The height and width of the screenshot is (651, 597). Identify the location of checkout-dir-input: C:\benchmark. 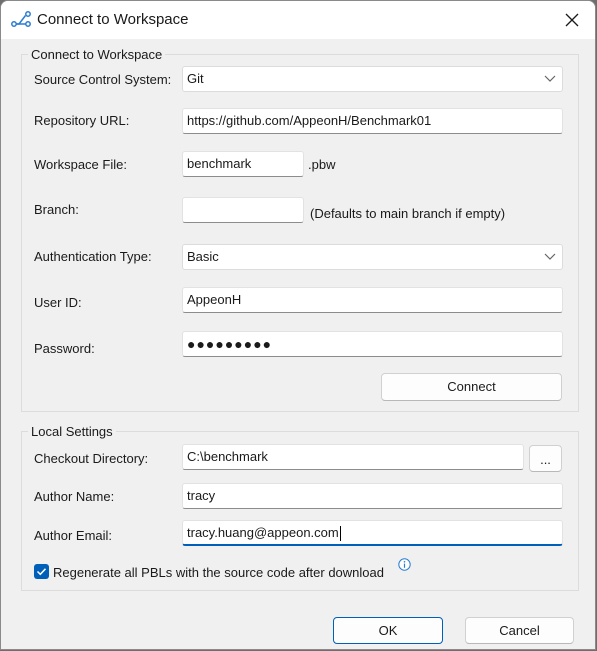
(353, 457).